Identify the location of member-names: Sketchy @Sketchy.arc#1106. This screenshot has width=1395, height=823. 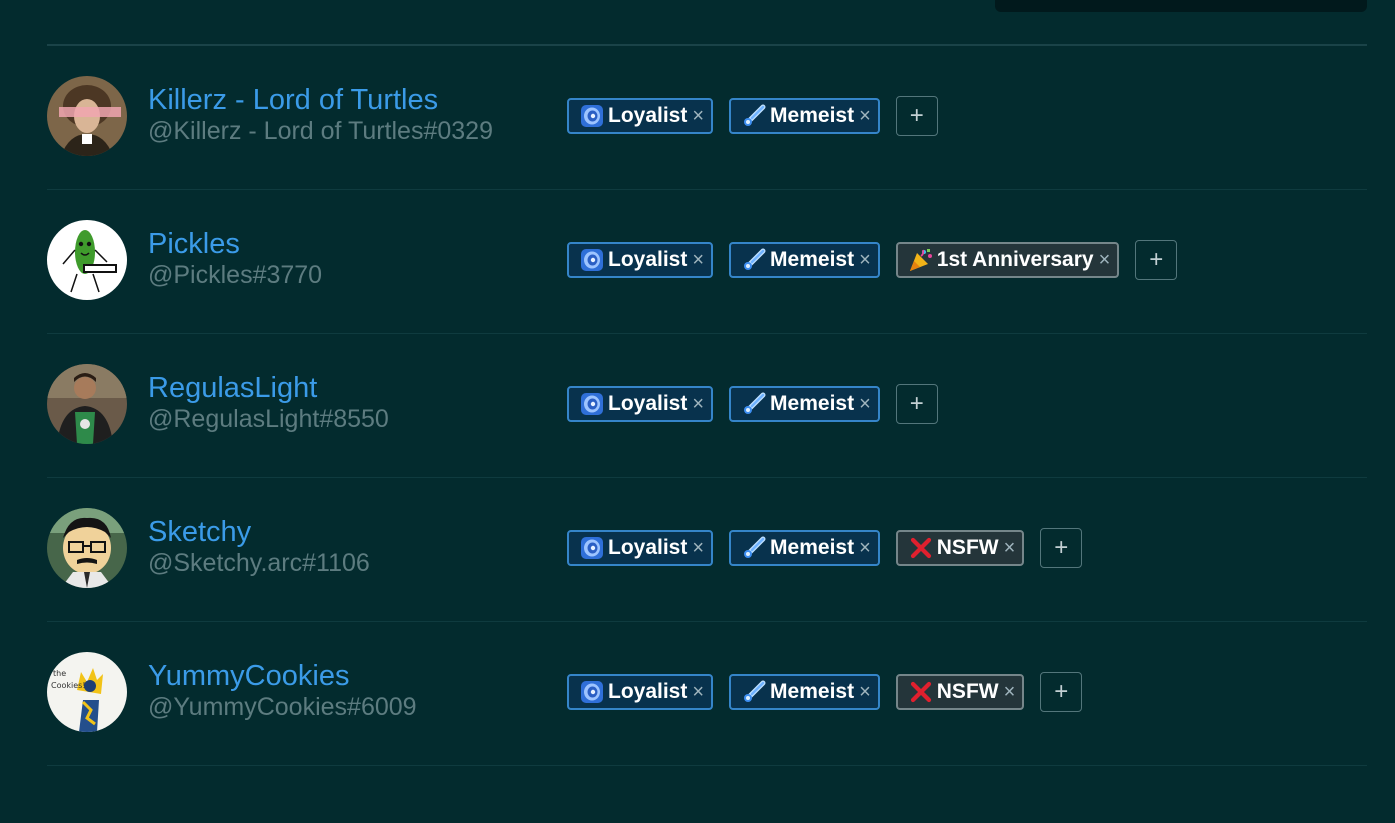
(259, 547).